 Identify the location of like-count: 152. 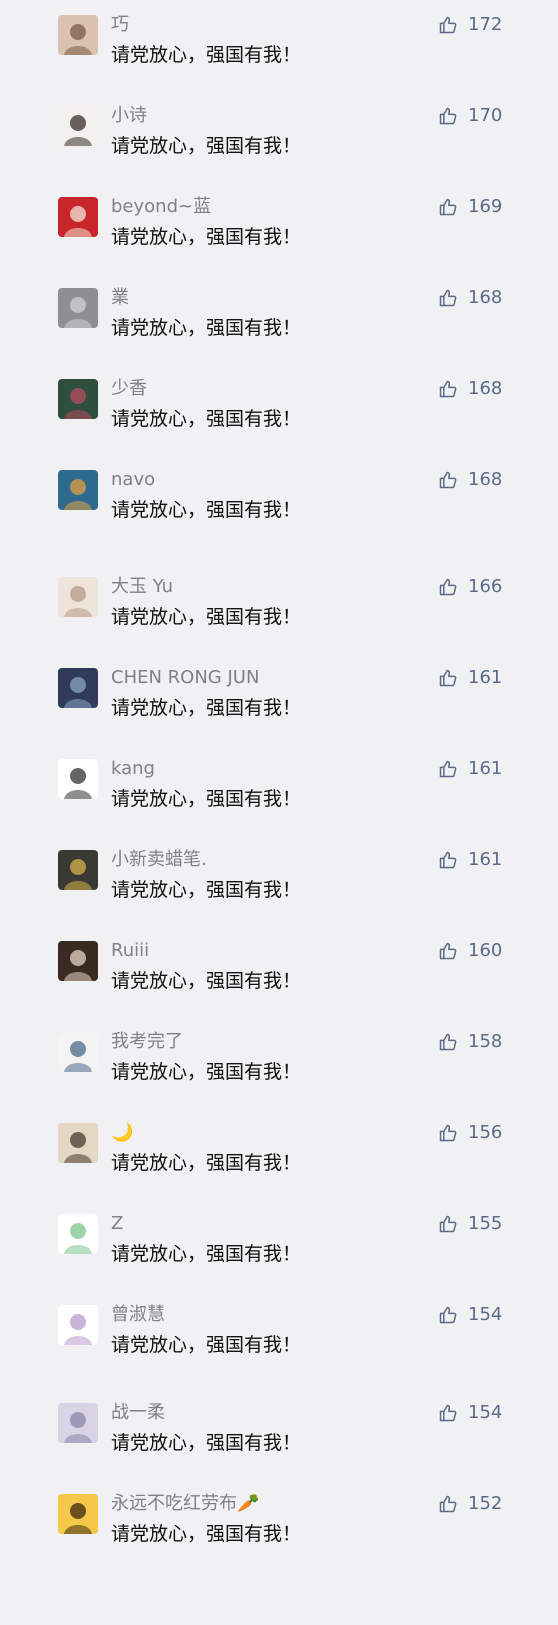
(485, 1503).